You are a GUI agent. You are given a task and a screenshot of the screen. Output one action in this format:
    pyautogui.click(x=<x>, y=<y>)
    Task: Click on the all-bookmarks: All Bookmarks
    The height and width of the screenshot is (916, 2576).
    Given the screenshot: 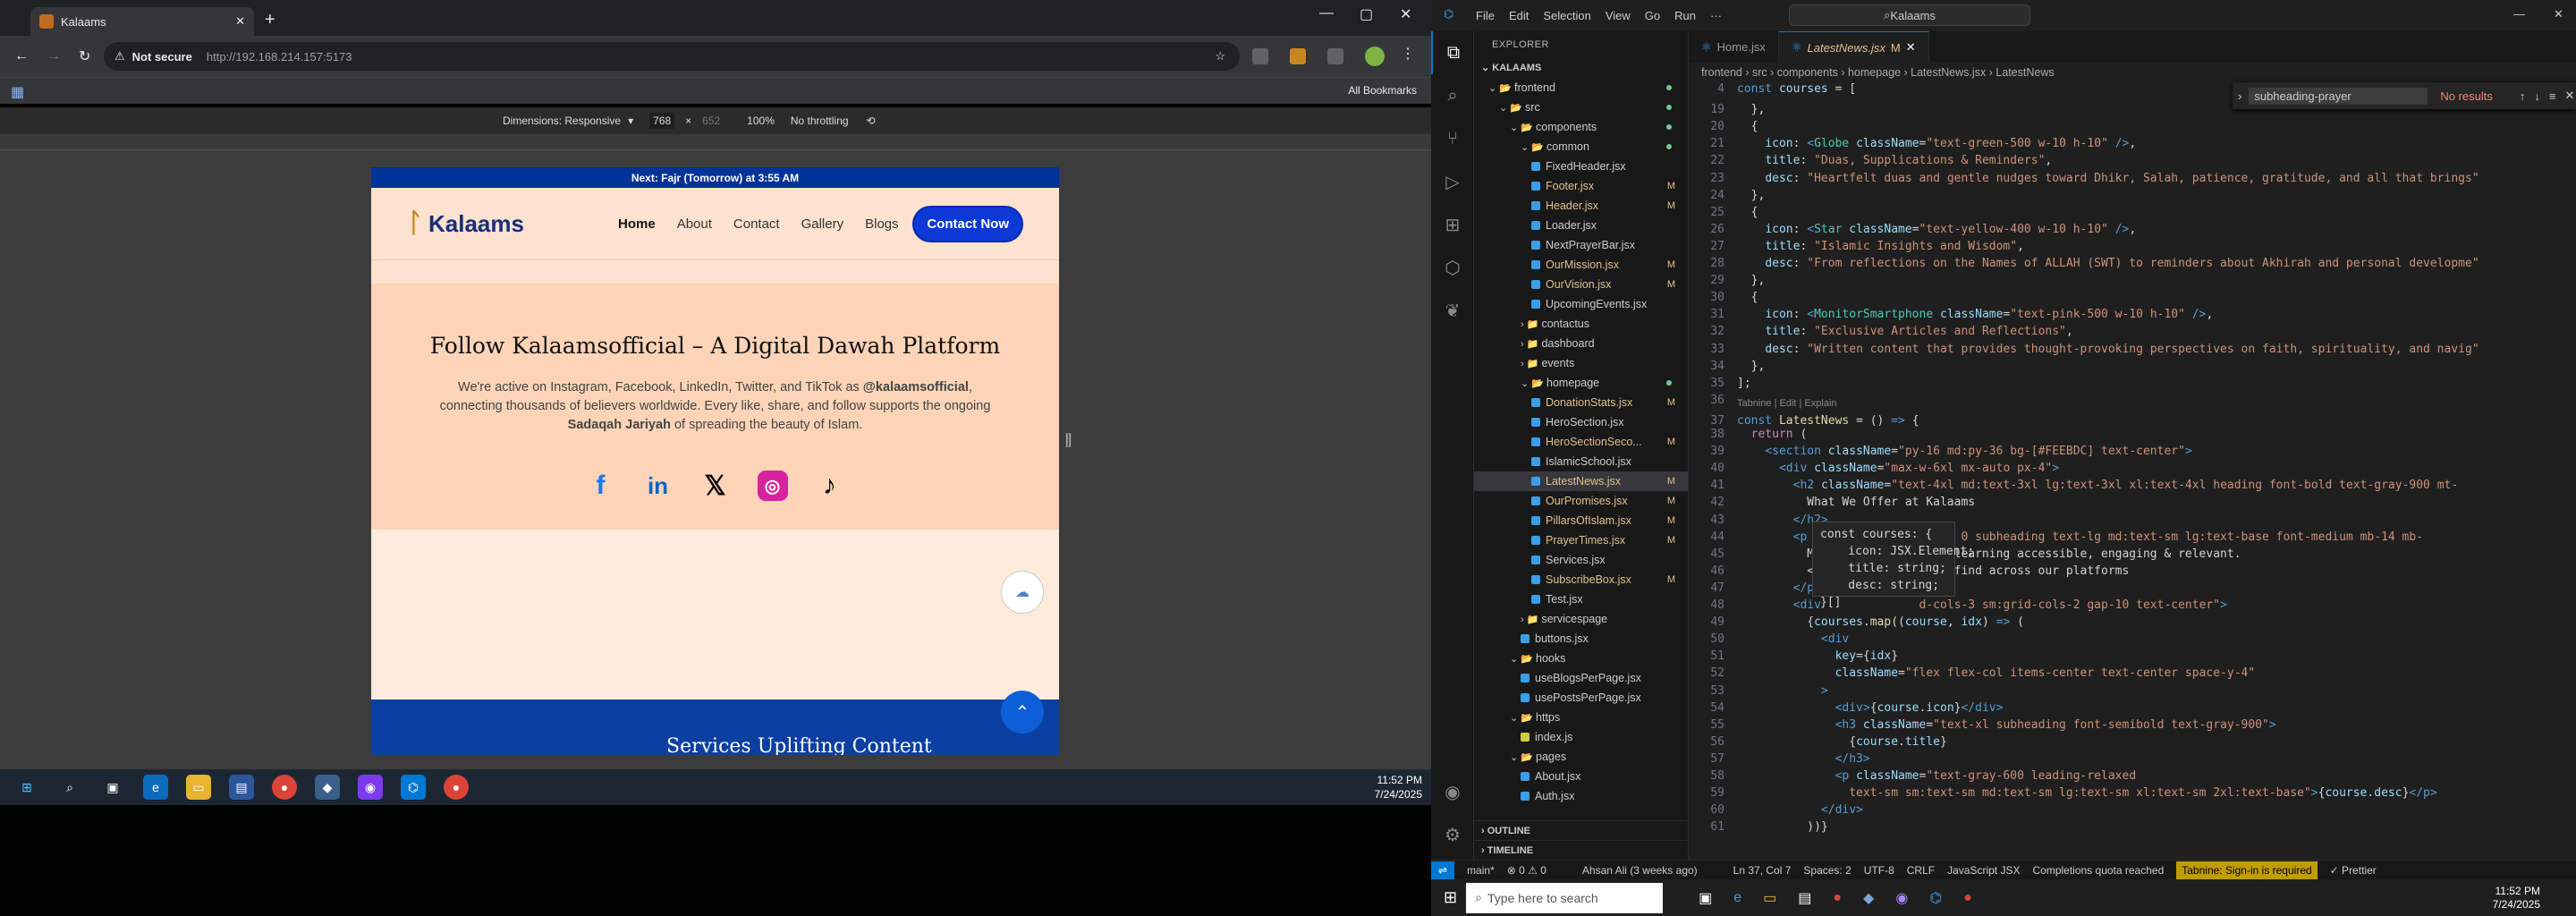 What is the action you would take?
    pyautogui.click(x=1382, y=90)
    